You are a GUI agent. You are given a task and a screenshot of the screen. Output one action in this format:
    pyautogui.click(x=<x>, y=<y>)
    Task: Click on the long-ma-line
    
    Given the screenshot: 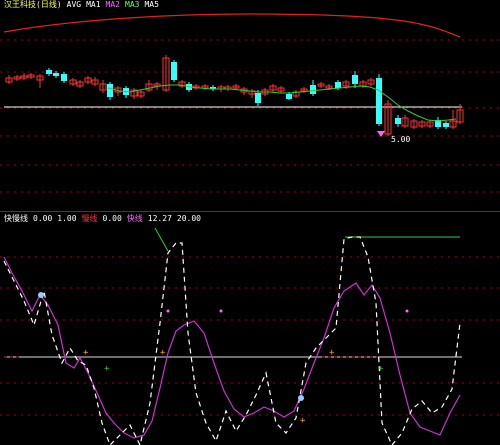 What is the action you would take?
    pyautogui.click(x=232, y=25)
    